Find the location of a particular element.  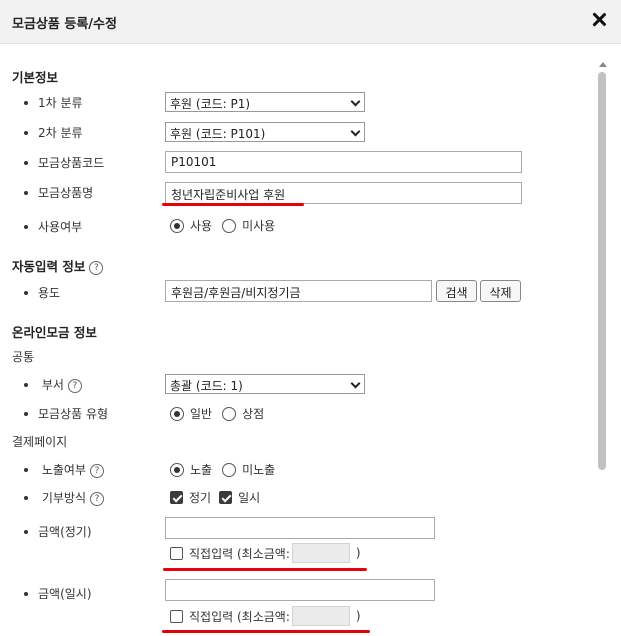

amount-once-direct-row: 직접입력 (최소금액: ) is located at coordinates (265, 616).